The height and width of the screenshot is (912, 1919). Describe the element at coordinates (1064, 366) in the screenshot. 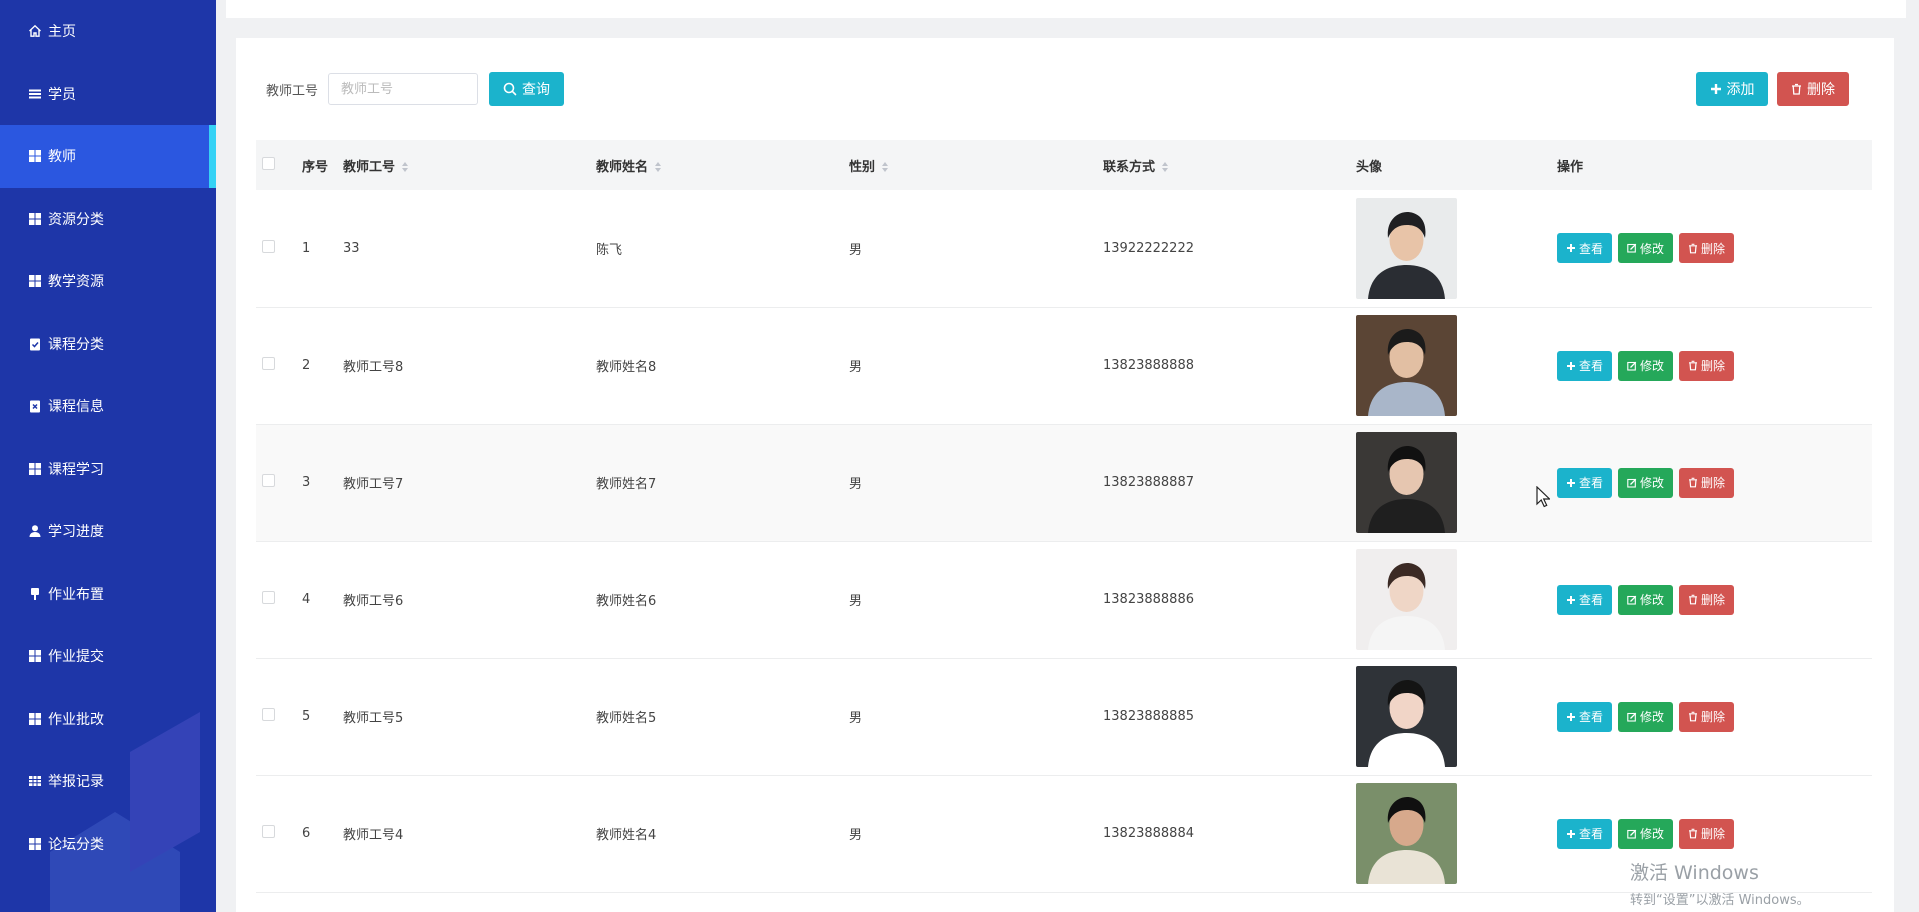

I see `table-row: 2 教师工号8 教师姓名8 男 13823888888 查看 修改 删除` at that location.